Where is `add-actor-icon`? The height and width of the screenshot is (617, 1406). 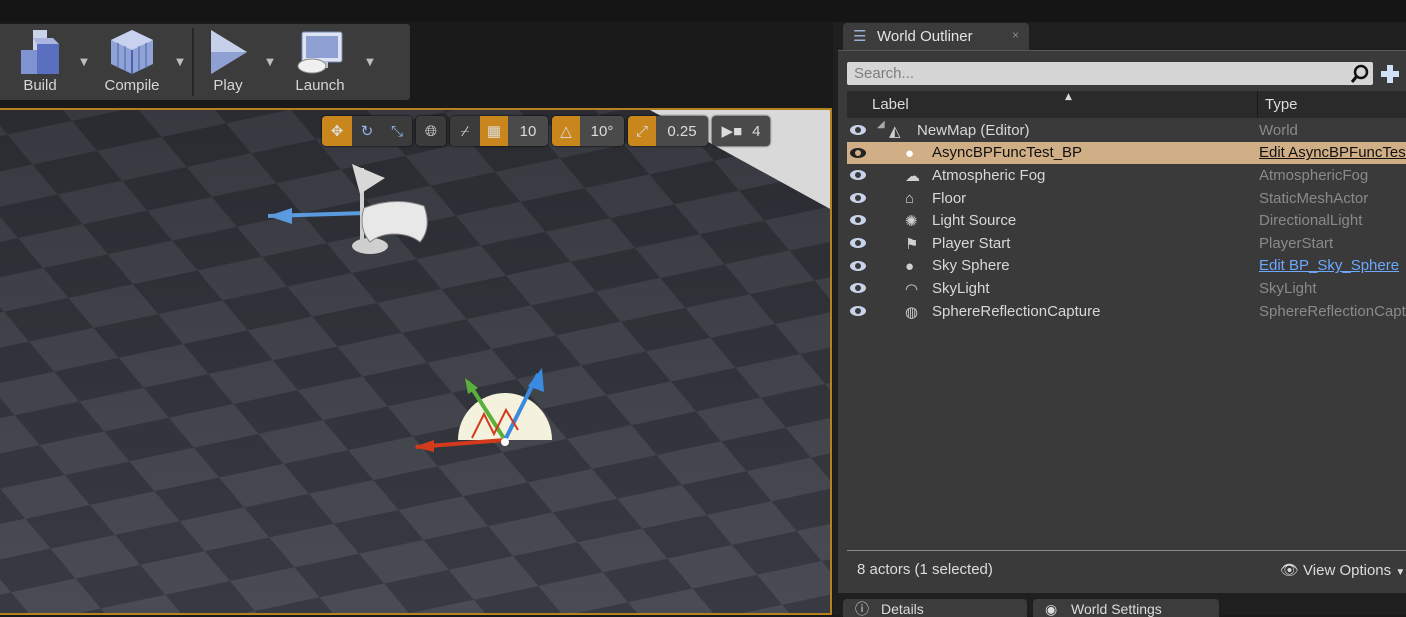 add-actor-icon is located at coordinates (1390, 74).